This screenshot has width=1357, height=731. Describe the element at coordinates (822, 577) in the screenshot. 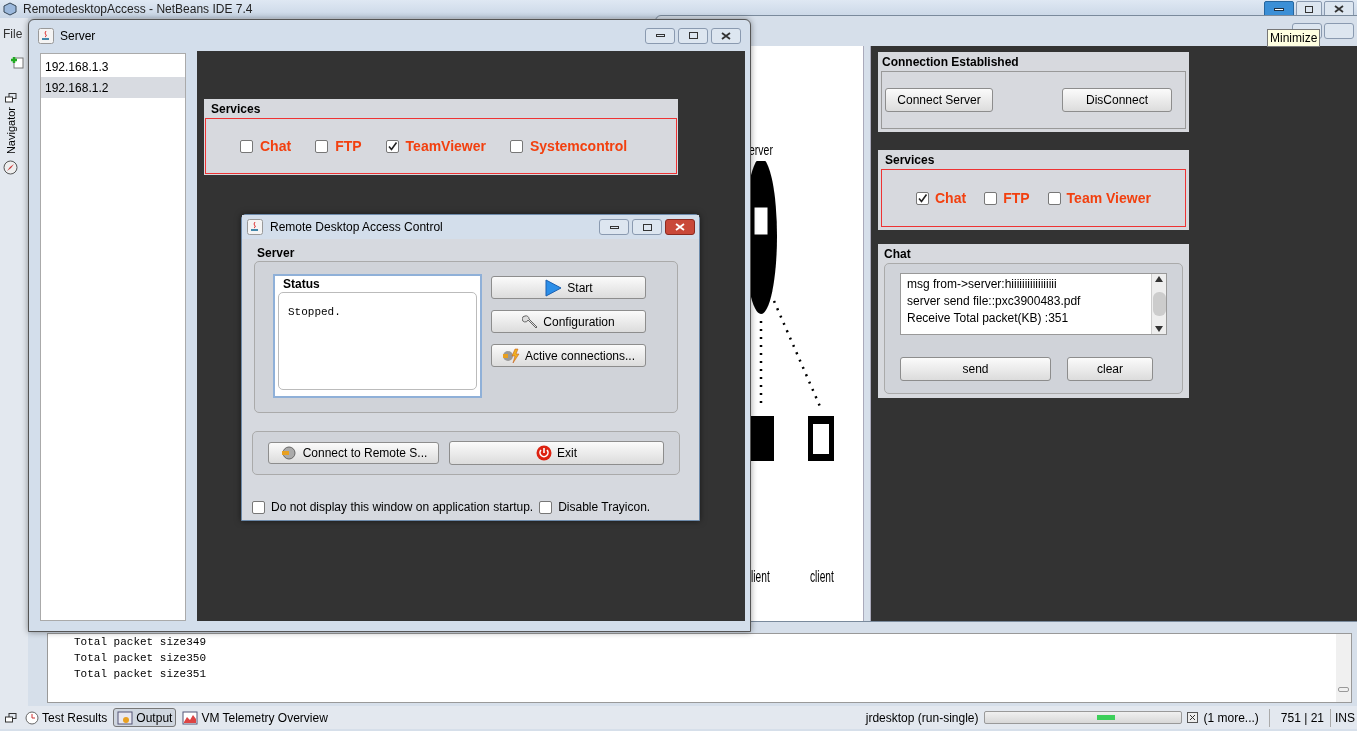

I see `diagram-label: client` at that location.